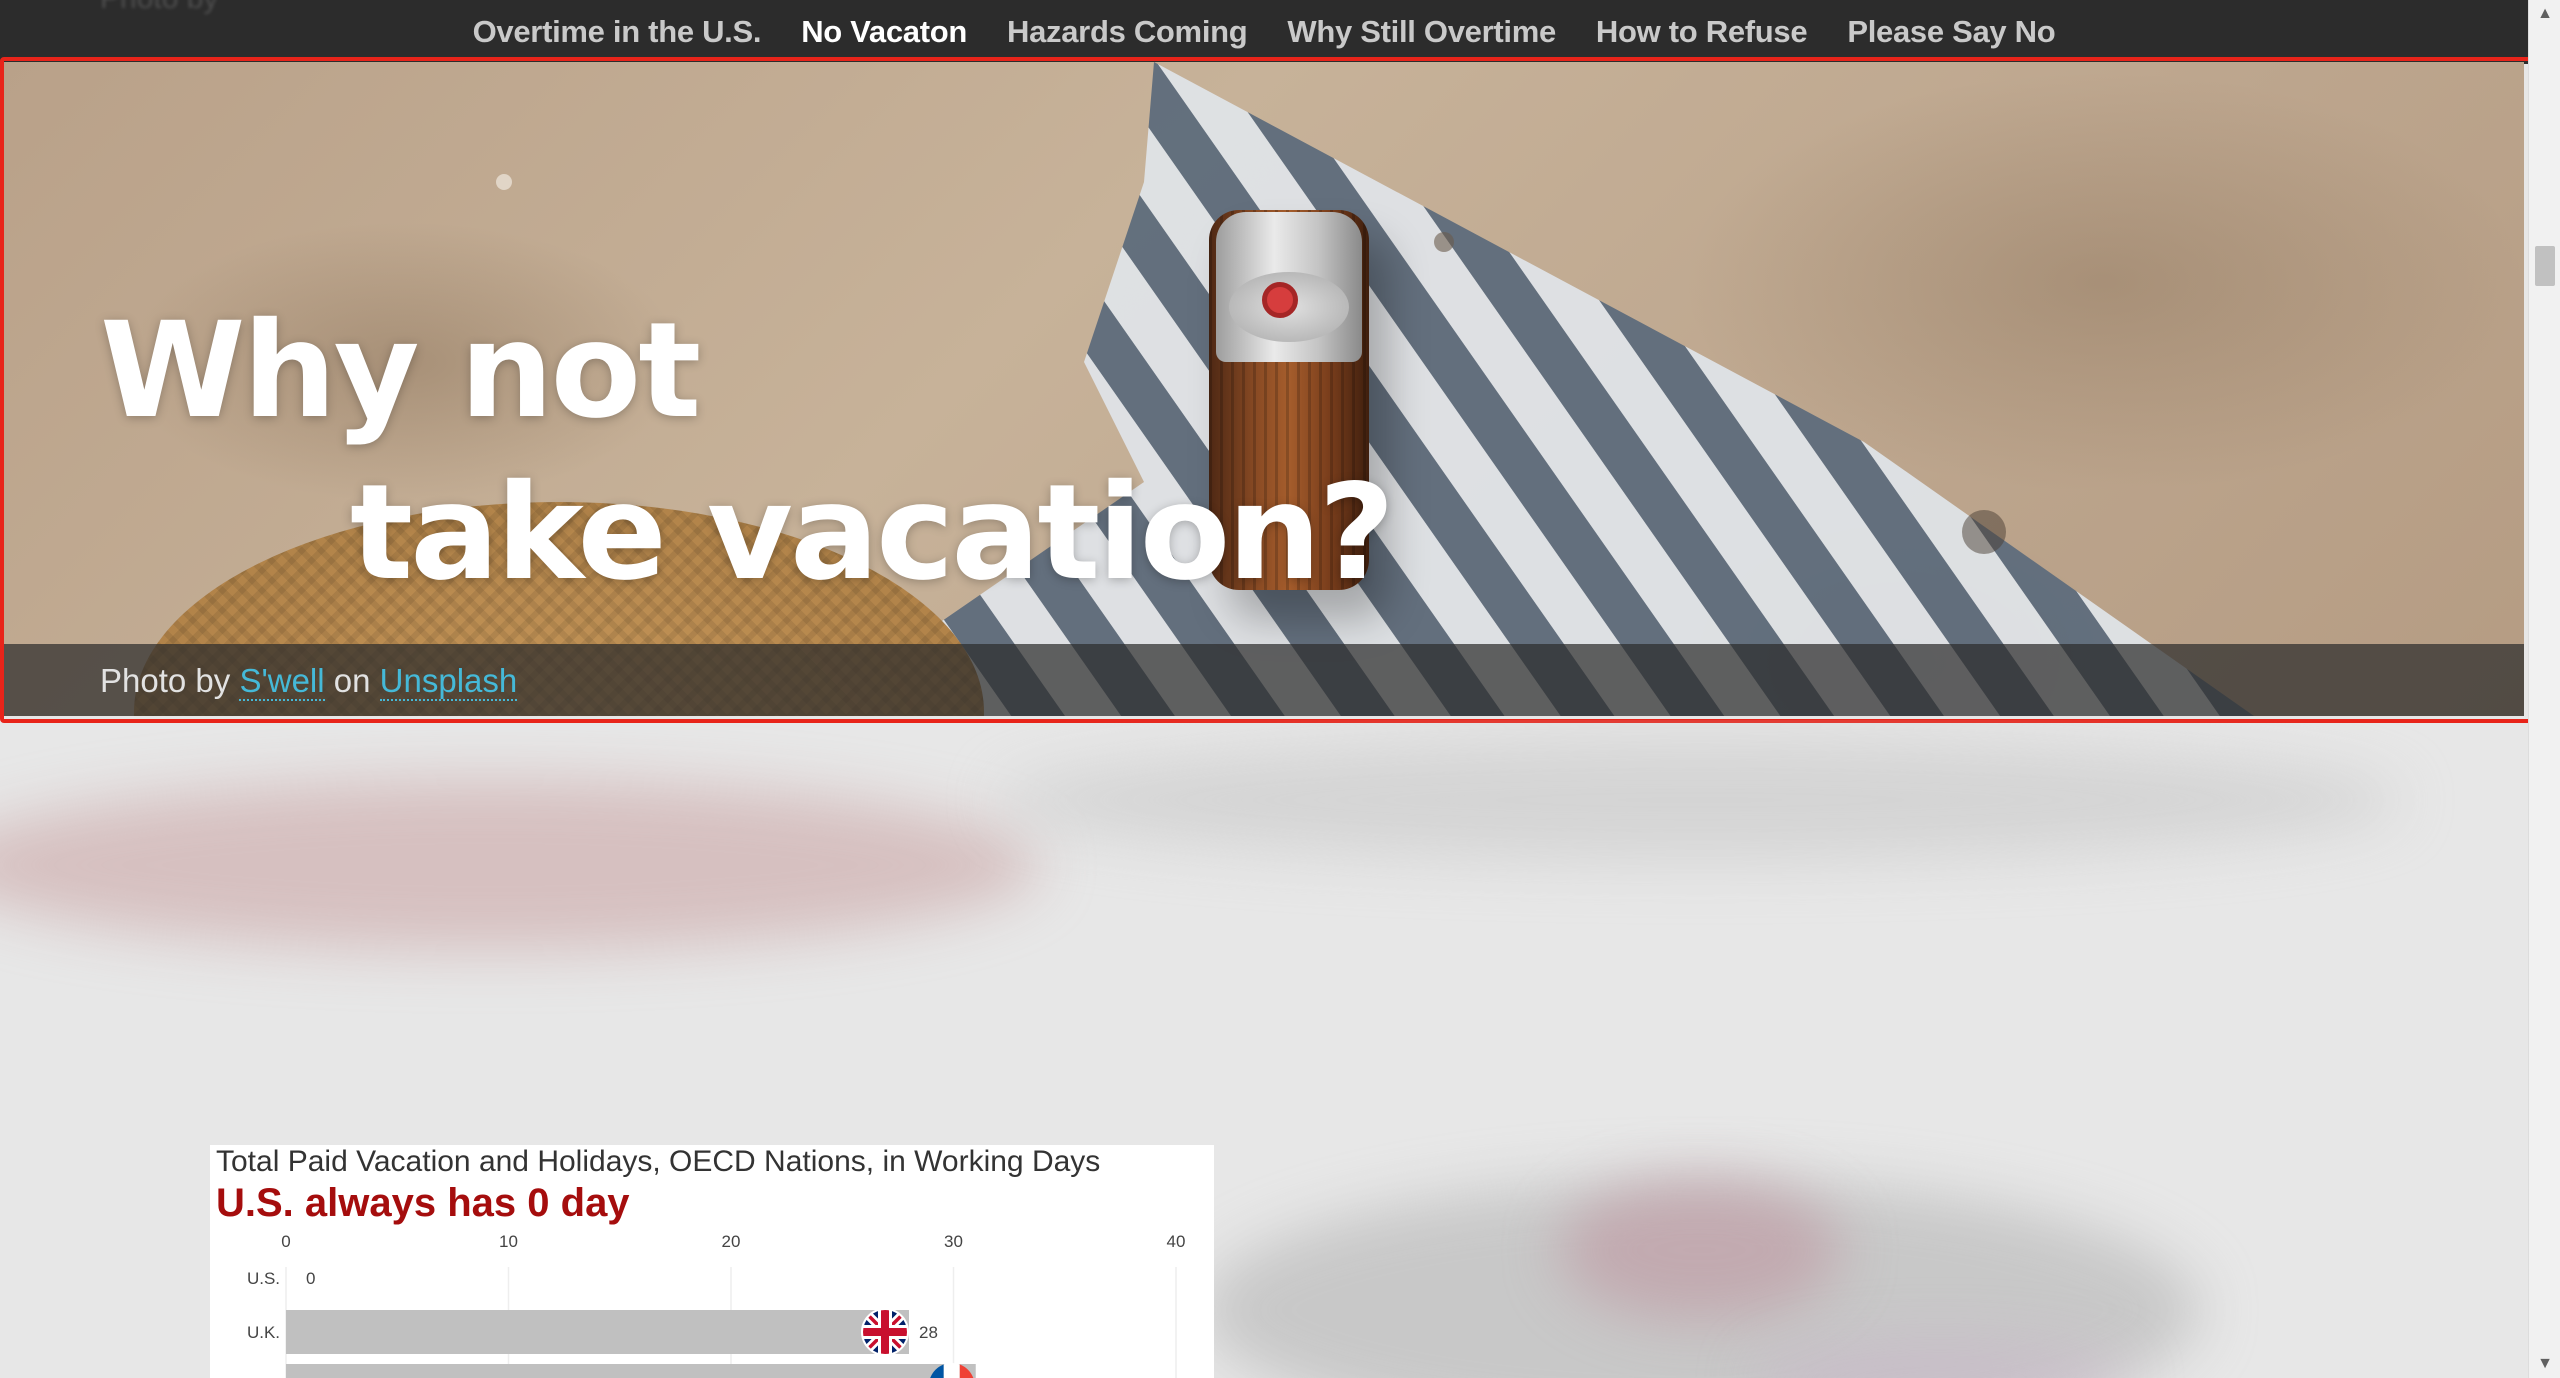  Describe the element at coordinates (1127, 32) in the screenshot. I see `nav-hazards-coming: Hazards Coming` at that location.